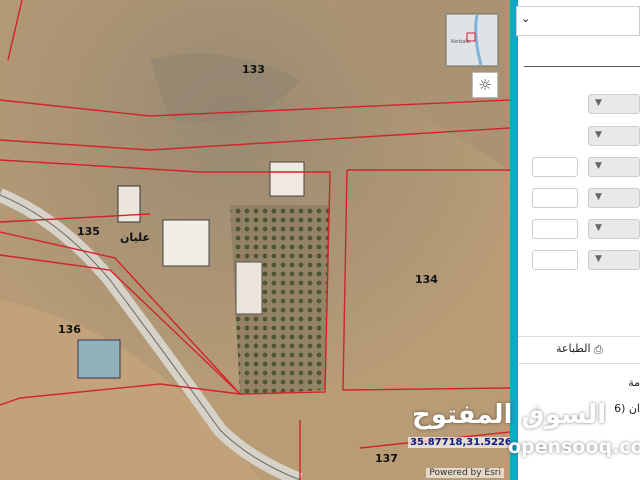 The width and height of the screenshot is (640, 480). I want to click on select-3: ▼, so click(614, 167).